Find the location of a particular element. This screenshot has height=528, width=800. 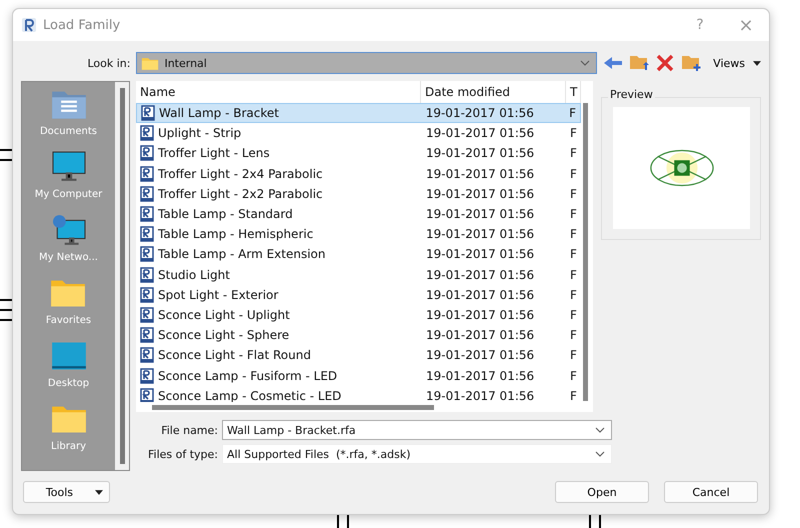

tools-button: Tools is located at coordinates (66, 492).